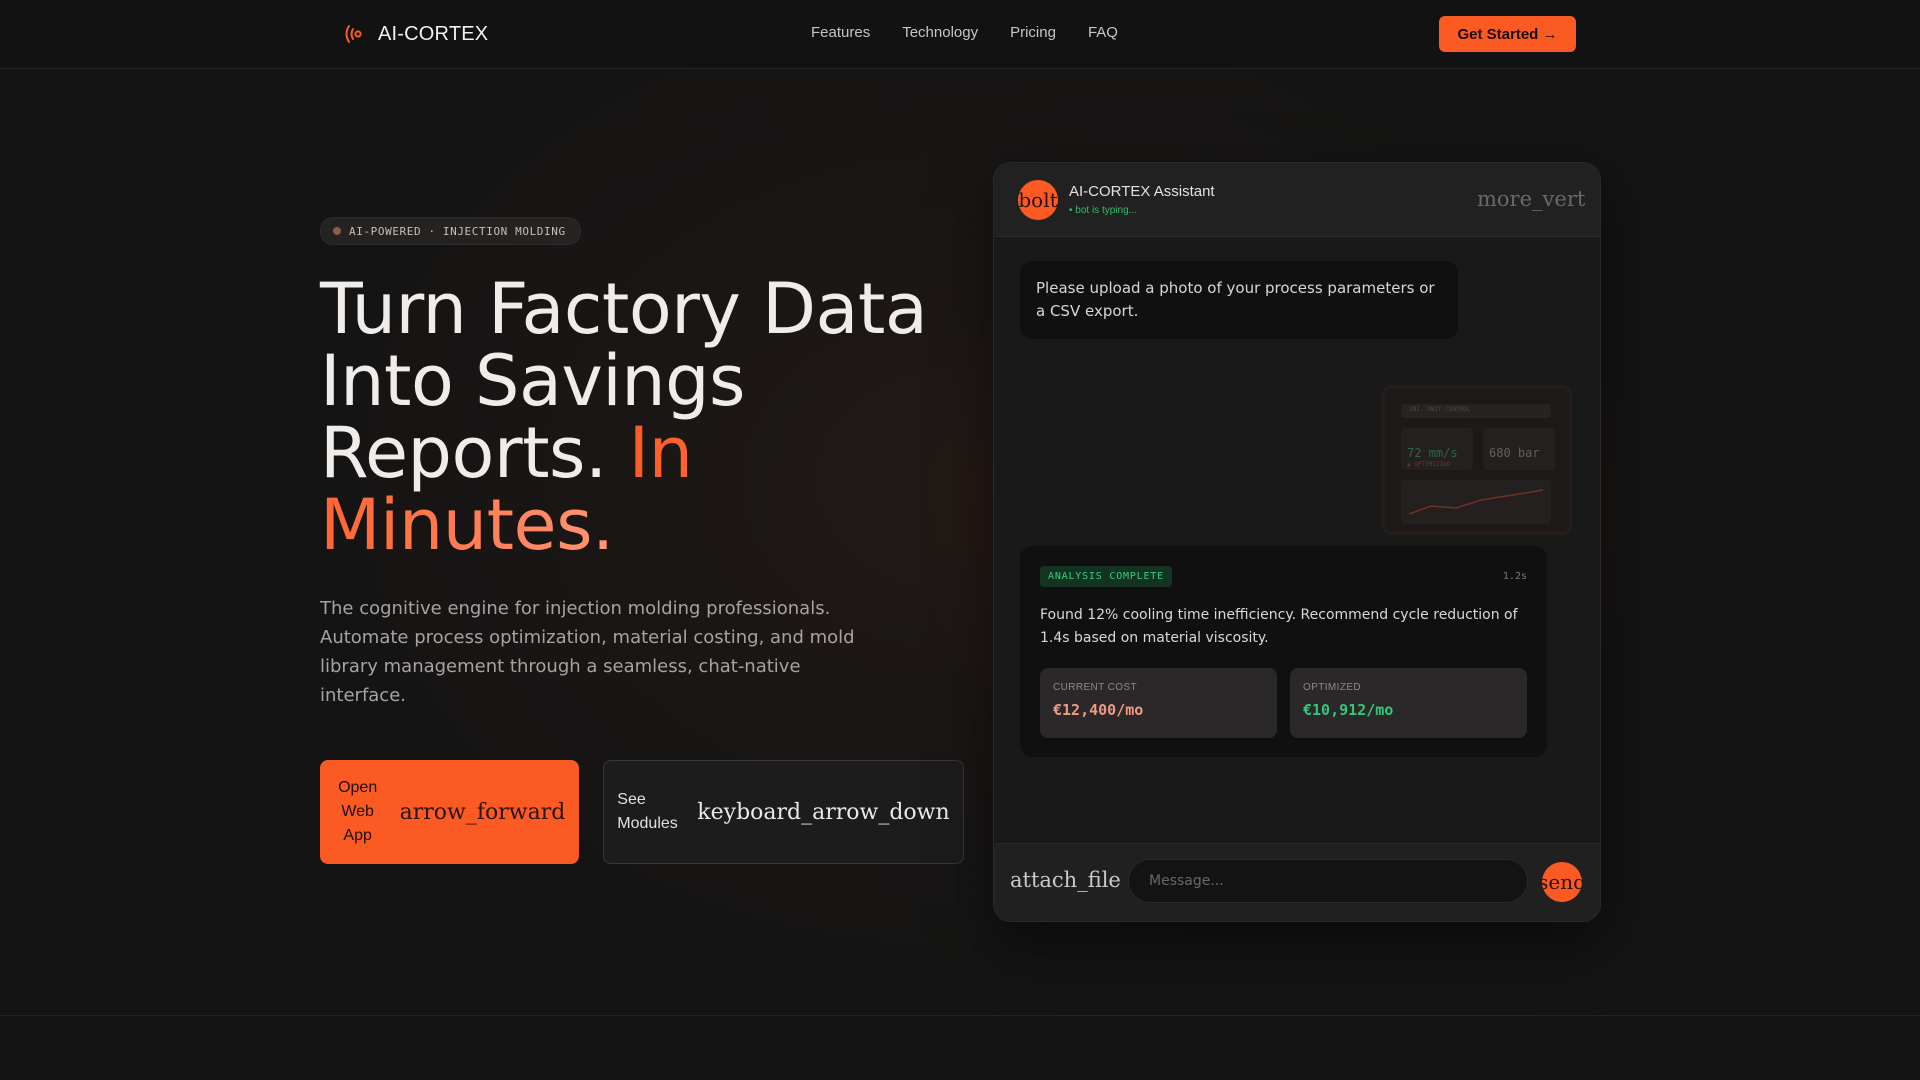 The height and width of the screenshot is (1080, 1920). What do you see at coordinates (337, 231) in the screenshot?
I see `badge-dot-icon` at bounding box center [337, 231].